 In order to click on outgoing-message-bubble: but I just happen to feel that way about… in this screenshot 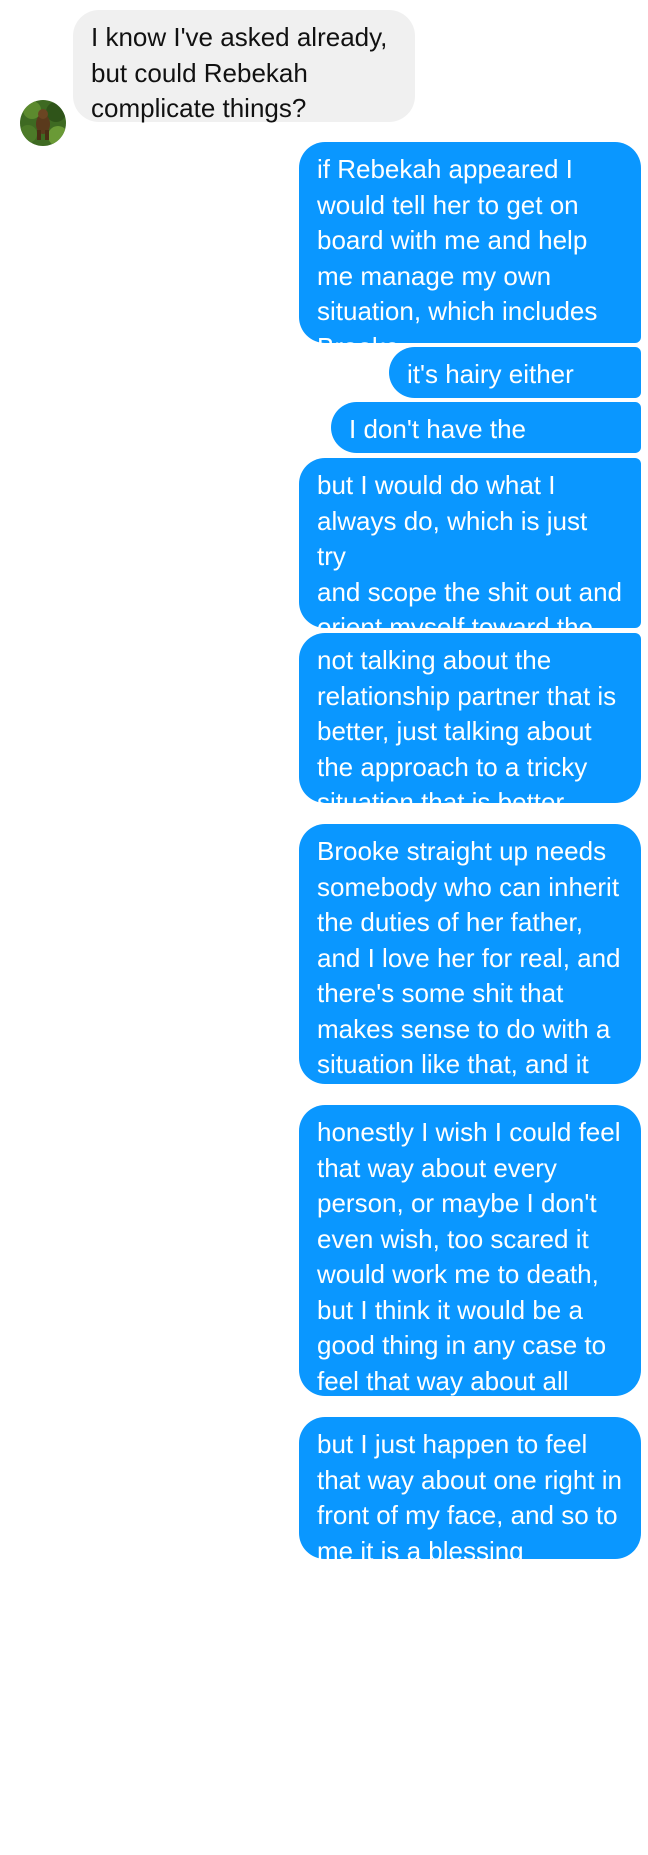, I will do `click(470, 1491)`.